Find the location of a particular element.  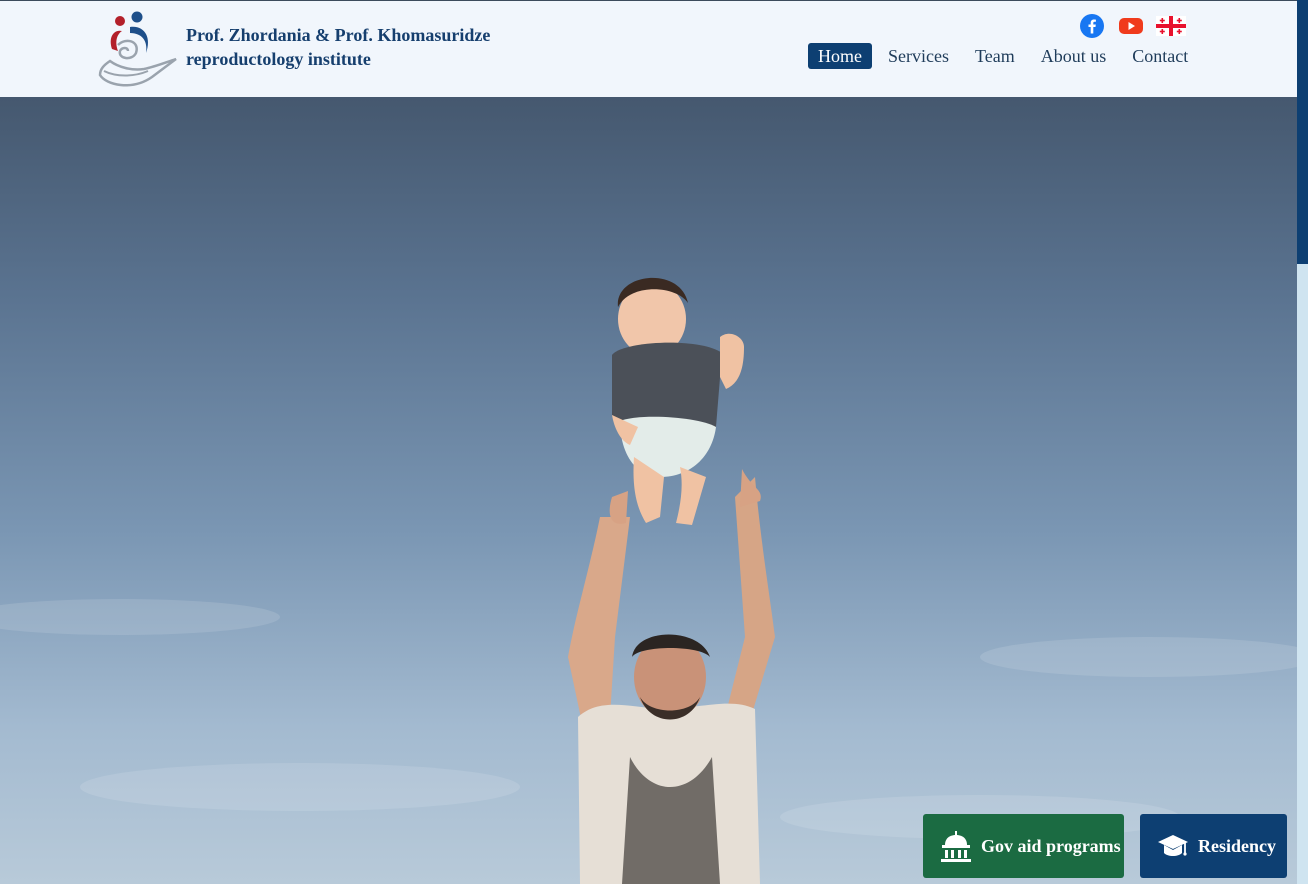

residency-button: Residency is located at coordinates (1213, 846).